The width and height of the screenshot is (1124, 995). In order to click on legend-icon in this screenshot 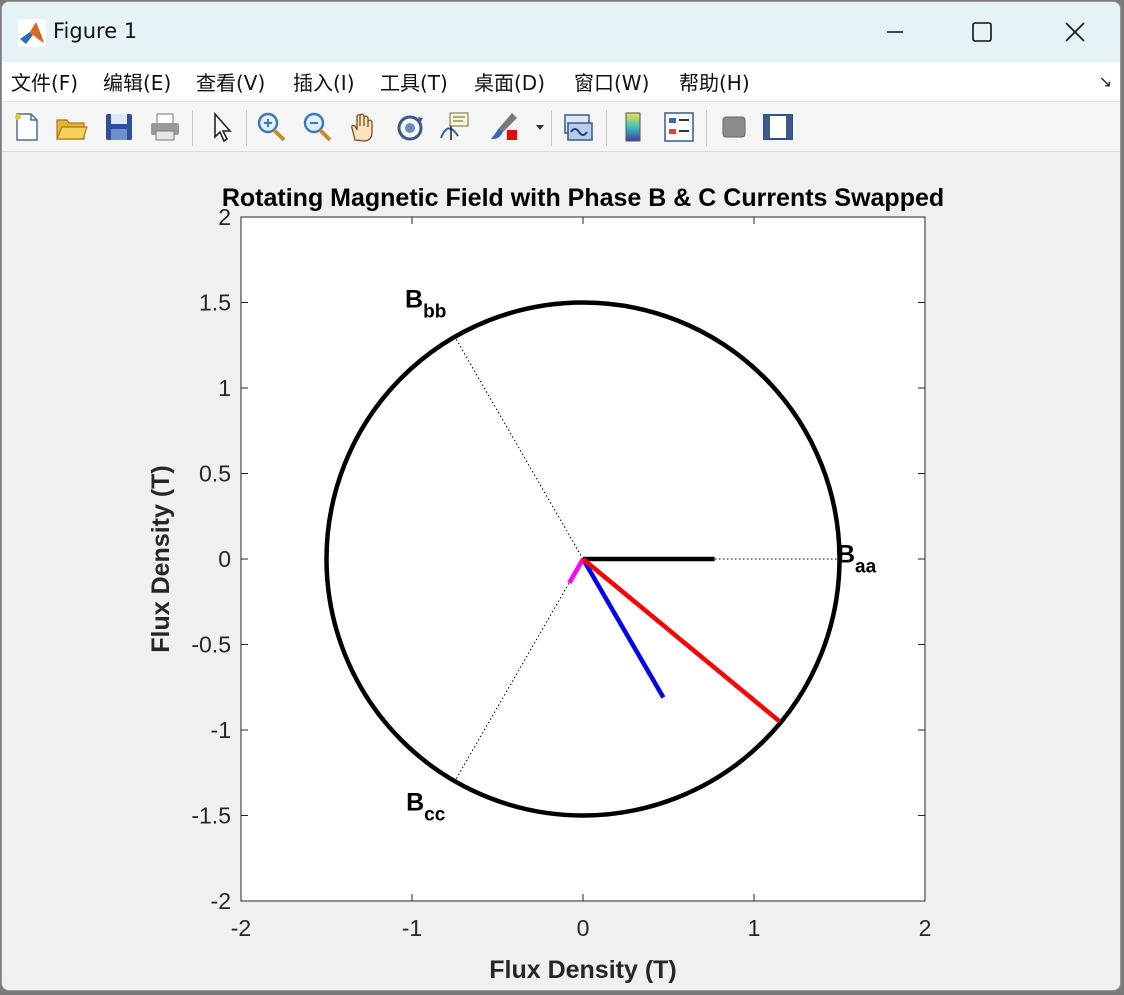, I will do `click(679, 127)`.